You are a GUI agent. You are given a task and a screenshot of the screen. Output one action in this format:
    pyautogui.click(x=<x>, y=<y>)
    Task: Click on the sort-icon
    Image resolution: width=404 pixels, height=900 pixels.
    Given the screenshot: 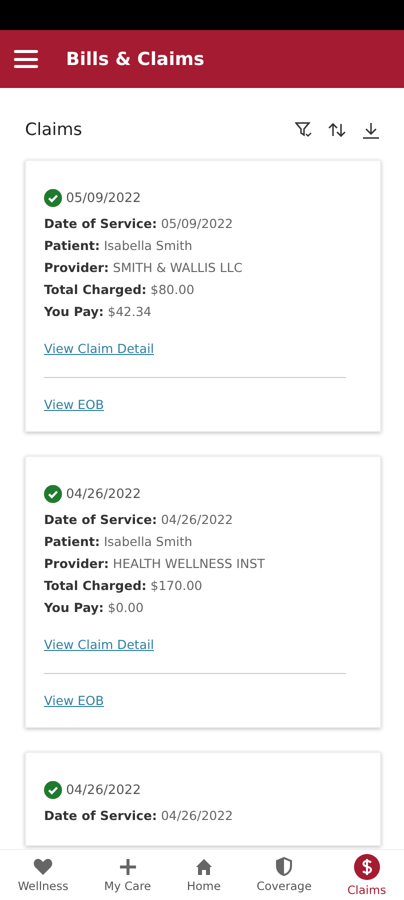 What is the action you would take?
    pyautogui.click(x=337, y=130)
    